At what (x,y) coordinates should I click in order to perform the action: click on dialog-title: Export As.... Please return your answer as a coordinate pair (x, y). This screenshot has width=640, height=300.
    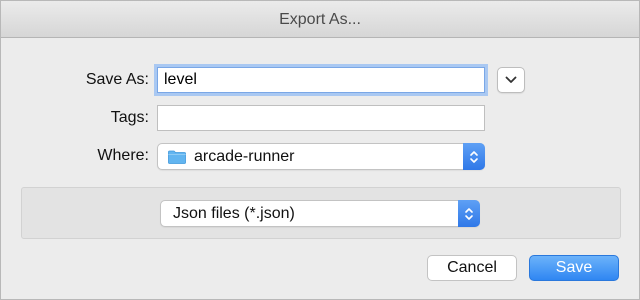
    Looking at the image, I should click on (320, 19).